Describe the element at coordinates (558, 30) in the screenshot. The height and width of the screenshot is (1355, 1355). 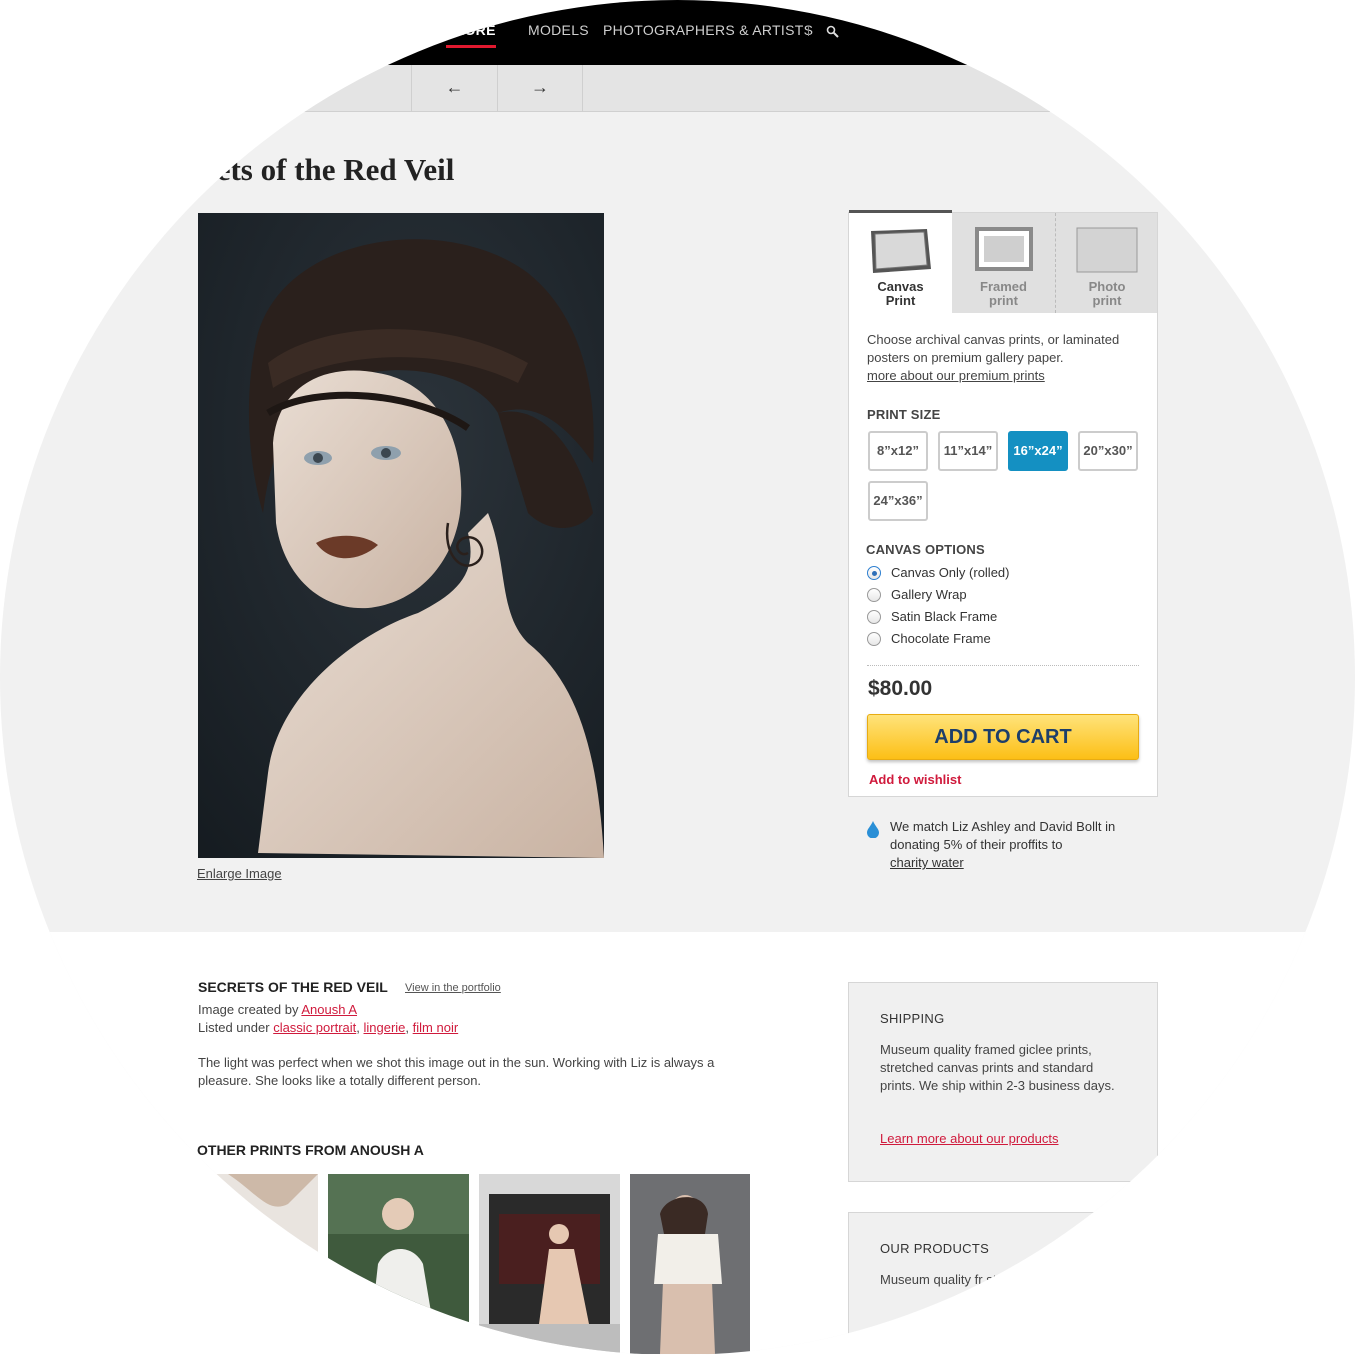
I see `nav-models: MODELS` at that location.